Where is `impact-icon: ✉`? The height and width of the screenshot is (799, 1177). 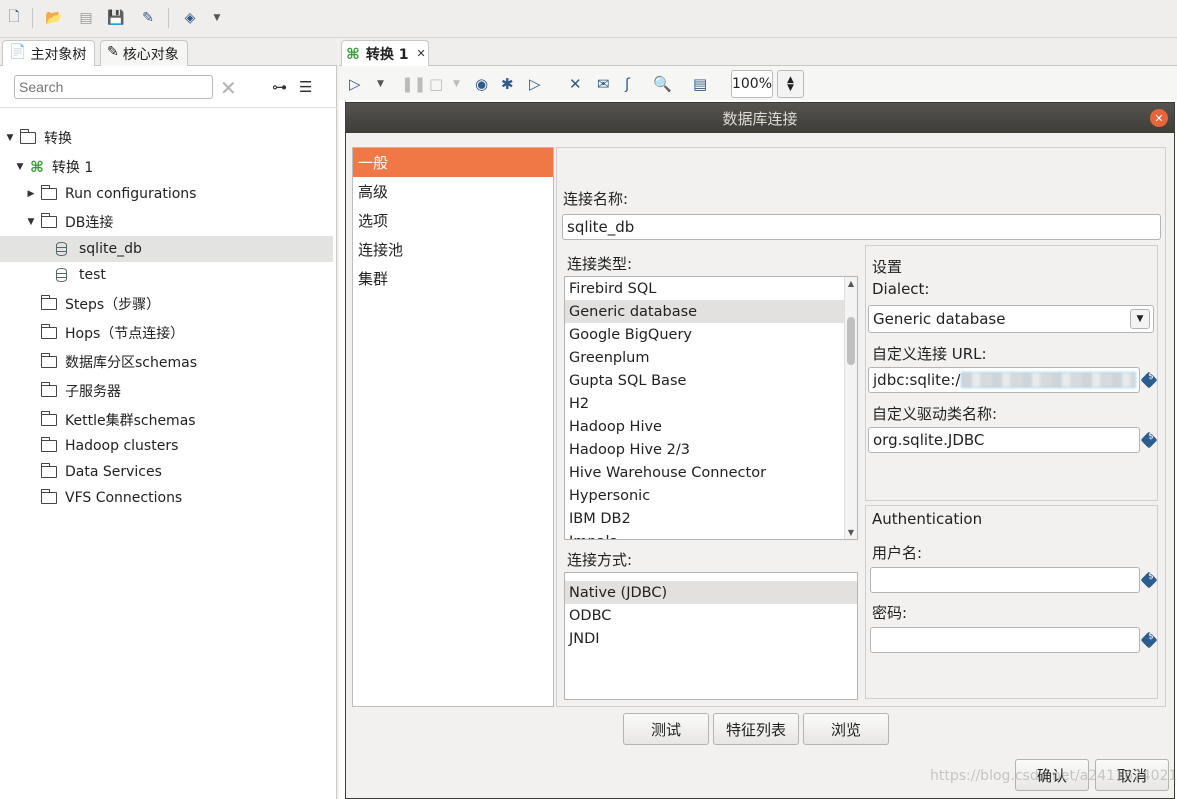 impact-icon: ✉ is located at coordinates (603, 84).